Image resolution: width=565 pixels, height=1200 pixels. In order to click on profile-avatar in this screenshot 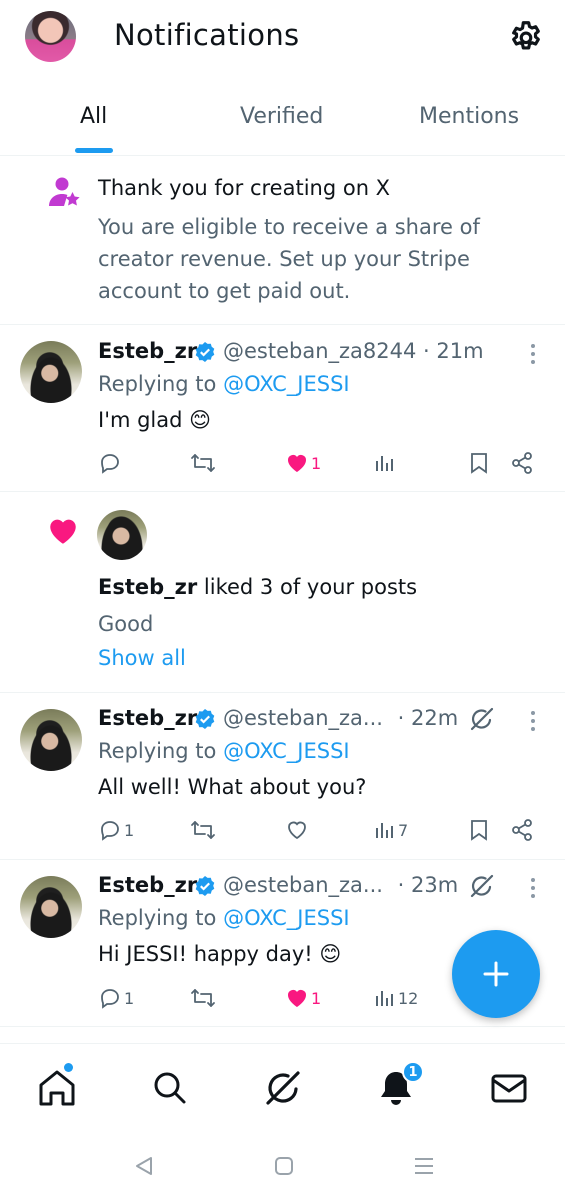, I will do `click(50, 36)`.